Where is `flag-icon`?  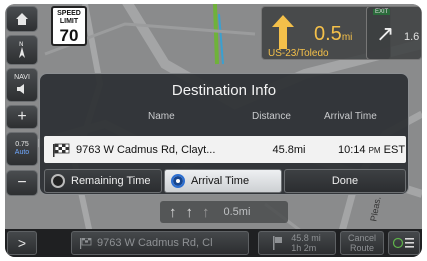 flag-icon is located at coordinates (278, 243).